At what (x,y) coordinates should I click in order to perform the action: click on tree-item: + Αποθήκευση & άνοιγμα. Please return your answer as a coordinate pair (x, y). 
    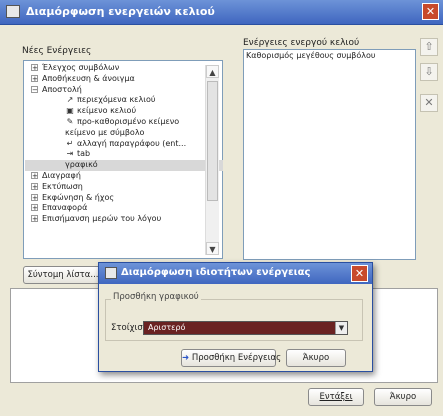
    Looking at the image, I should click on (124, 79).